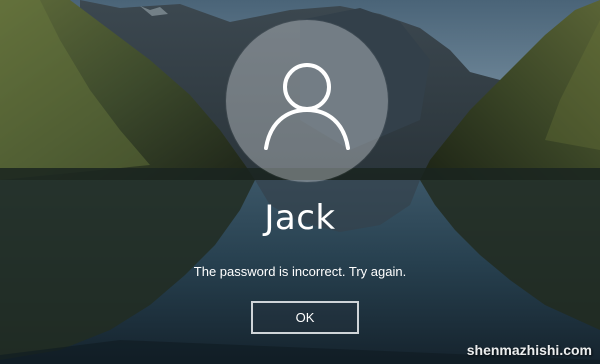  I want to click on user-avatar, so click(307, 101).